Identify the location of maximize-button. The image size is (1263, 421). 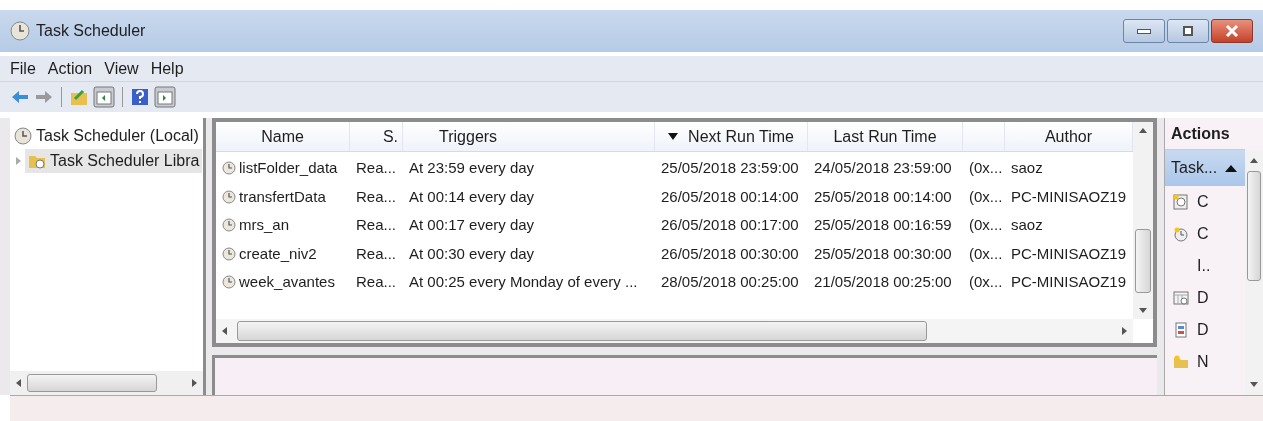
(1188, 31).